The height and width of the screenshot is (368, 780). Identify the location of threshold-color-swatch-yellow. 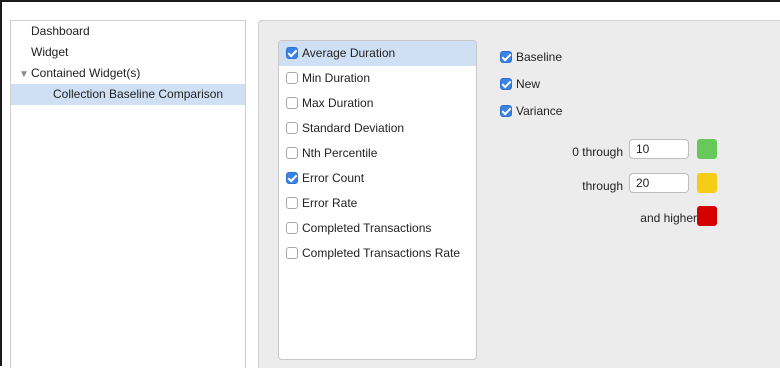
(707, 183).